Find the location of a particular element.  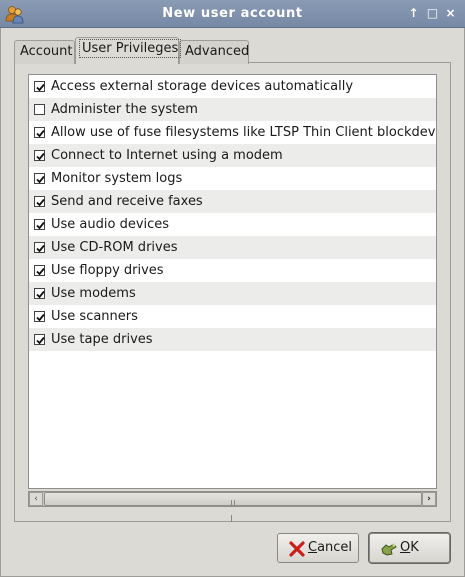

privilege-row: Monitor system logs is located at coordinates (232, 178).